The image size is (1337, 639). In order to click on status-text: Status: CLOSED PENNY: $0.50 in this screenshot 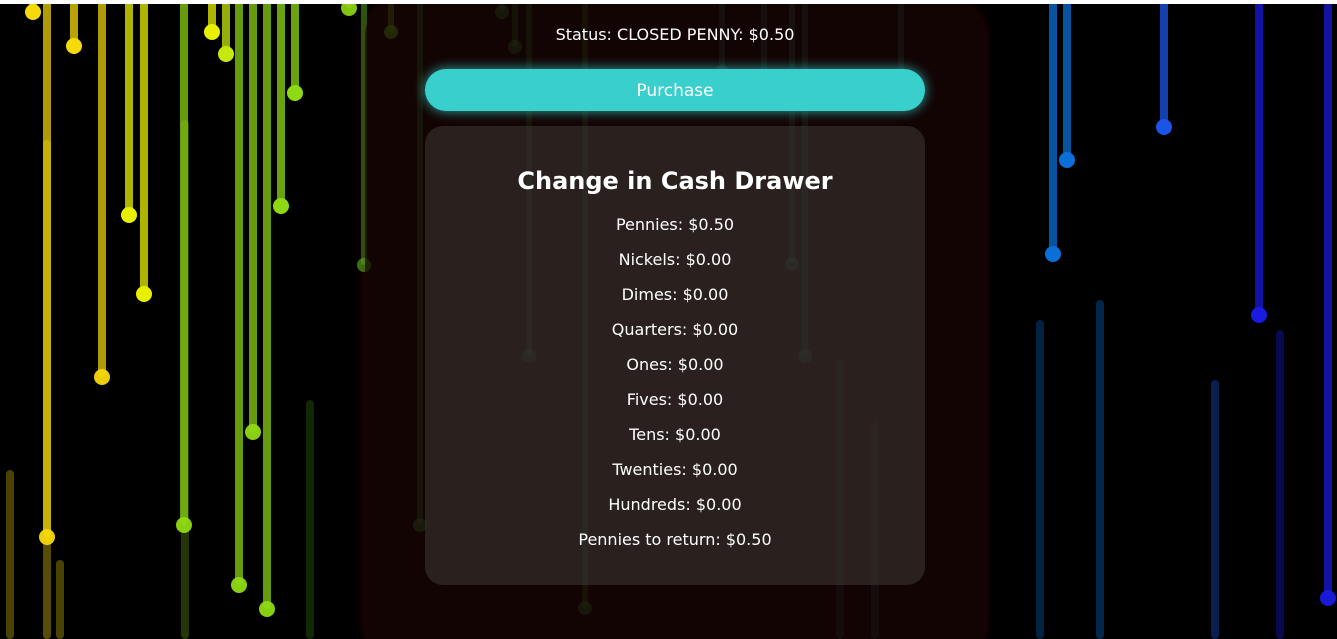, I will do `click(675, 34)`.